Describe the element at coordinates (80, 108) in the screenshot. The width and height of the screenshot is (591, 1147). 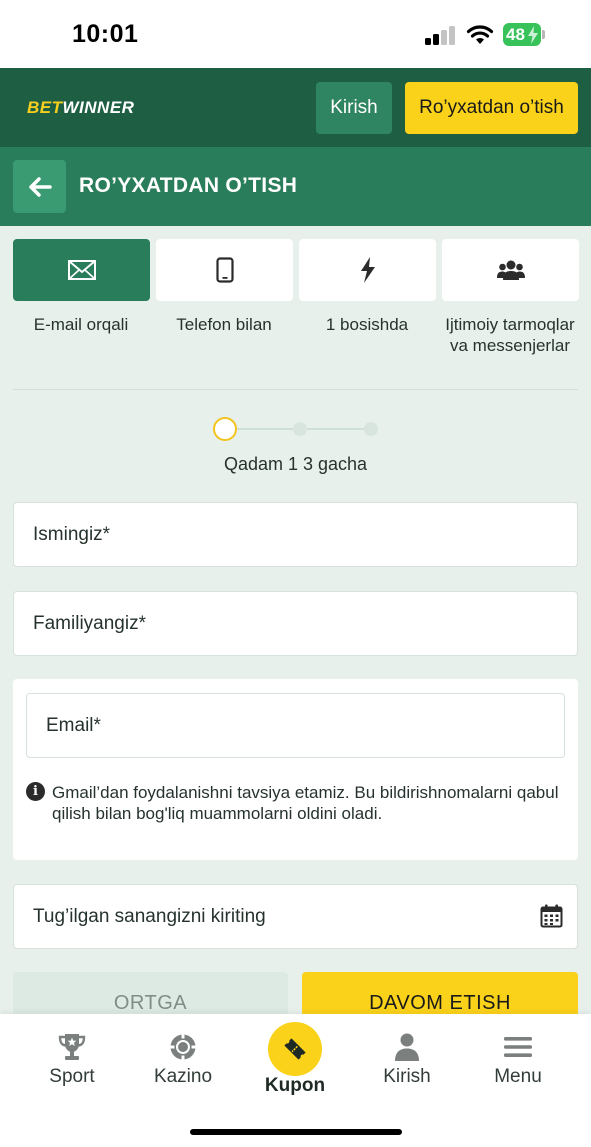
I see `betwinner-logo: BETWINNER` at that location.